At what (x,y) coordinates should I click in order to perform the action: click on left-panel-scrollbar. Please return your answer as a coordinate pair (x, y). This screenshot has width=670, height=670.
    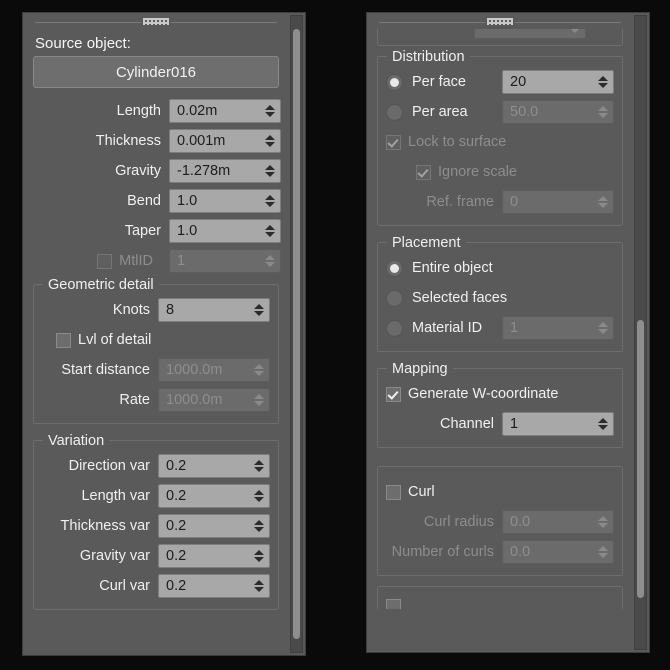
    Looking at the image, I should click on (296, 334).